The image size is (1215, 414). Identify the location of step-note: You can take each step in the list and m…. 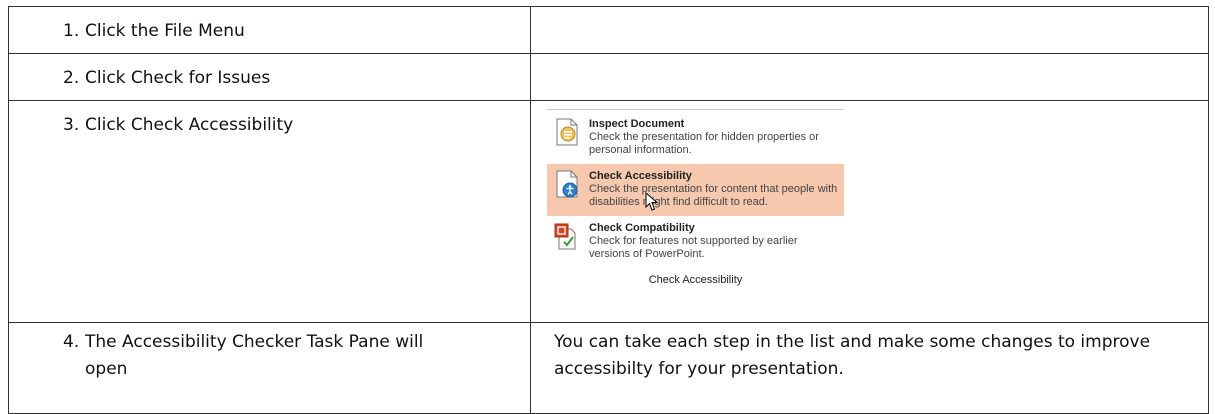
(852, 355).